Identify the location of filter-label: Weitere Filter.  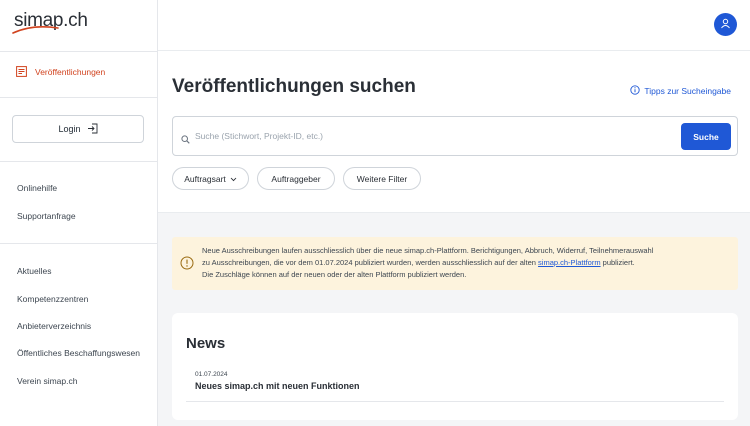
(382, 178).